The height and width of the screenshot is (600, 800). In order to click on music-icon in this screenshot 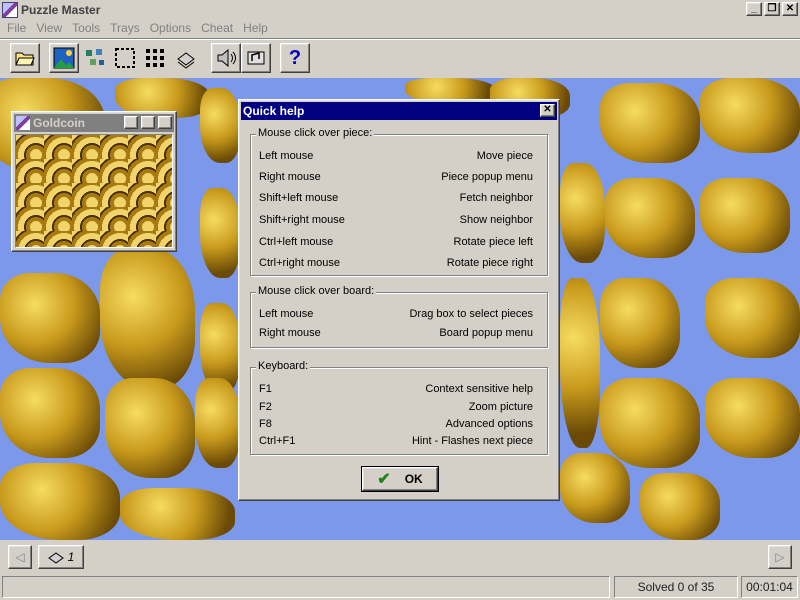, I will do `click(256, 58)`.